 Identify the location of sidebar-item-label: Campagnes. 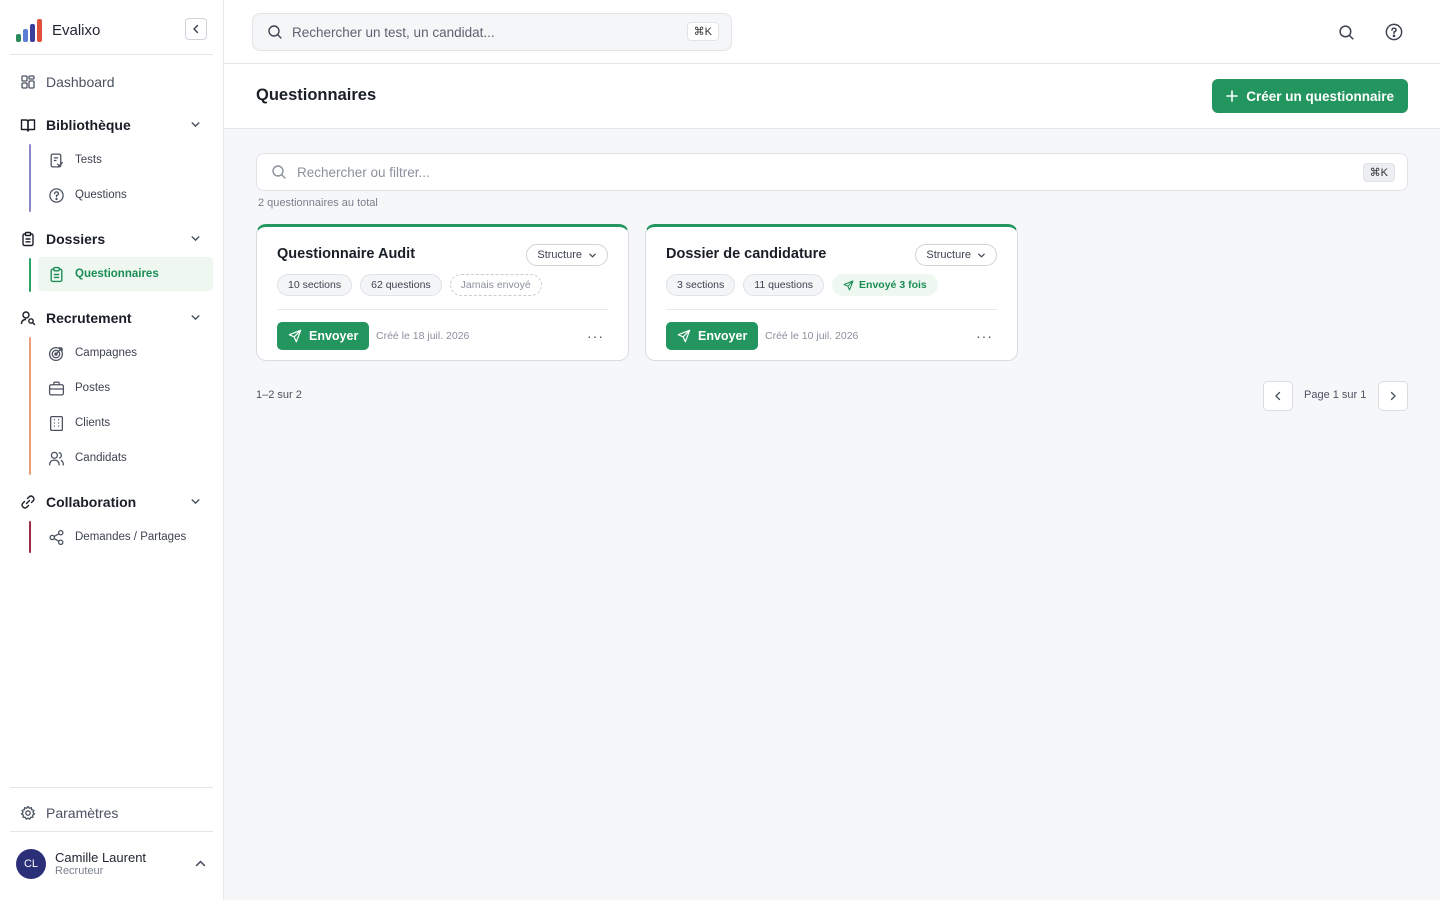
(106, 353).